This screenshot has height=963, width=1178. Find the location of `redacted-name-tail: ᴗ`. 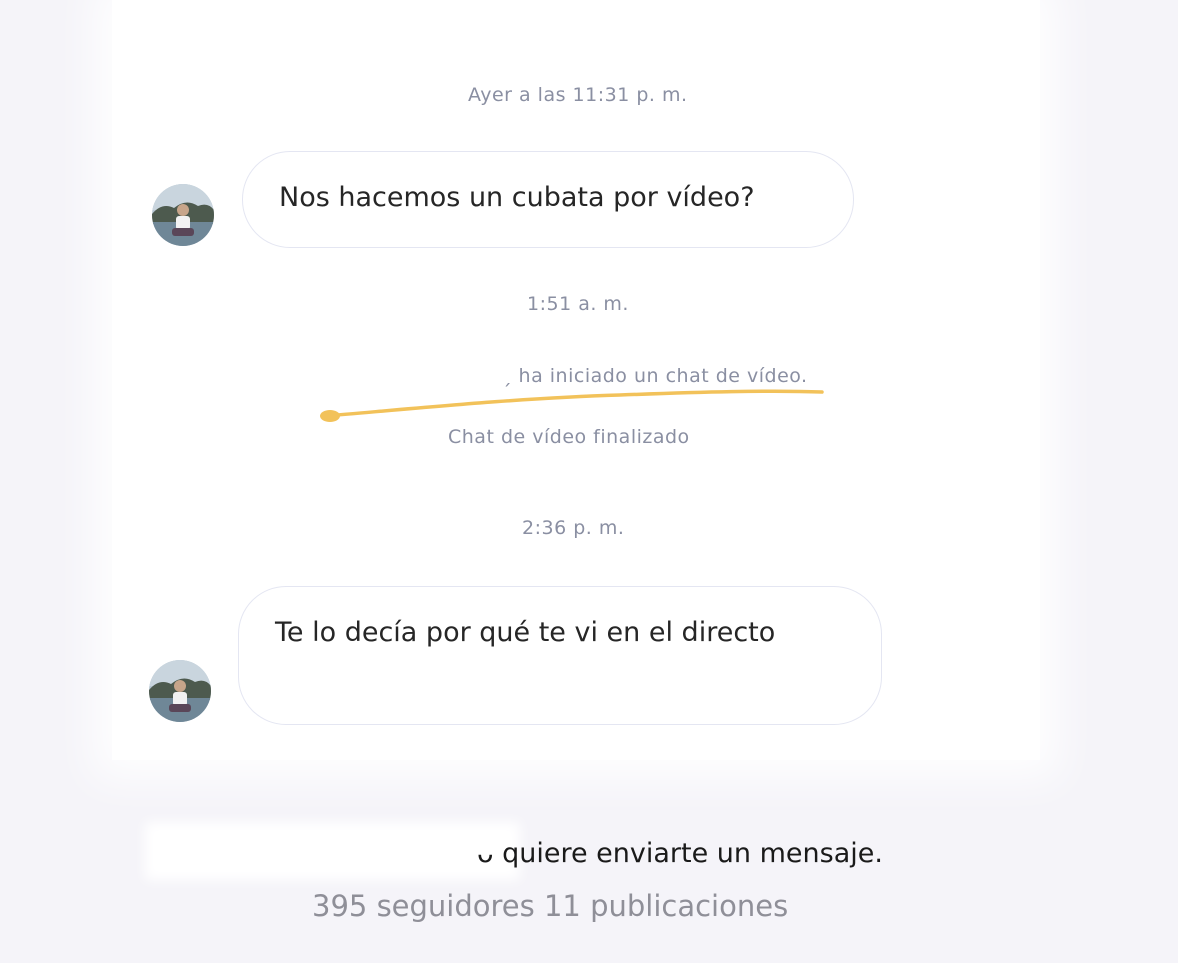

redacted-name-tail: ᴗ is located at coordinates (490, 853).